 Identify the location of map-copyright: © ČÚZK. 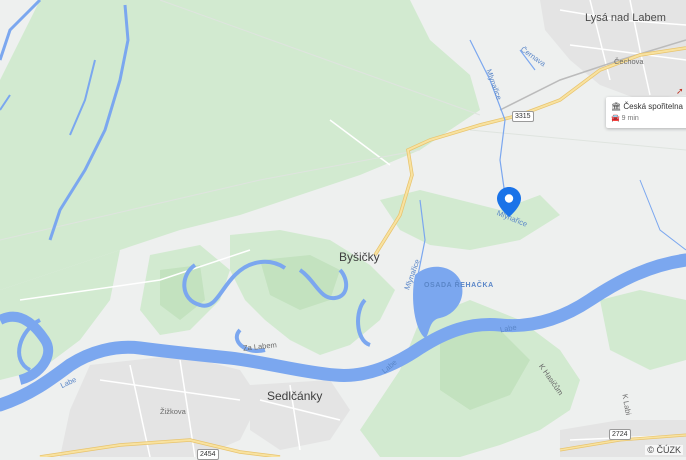
(664, 450).